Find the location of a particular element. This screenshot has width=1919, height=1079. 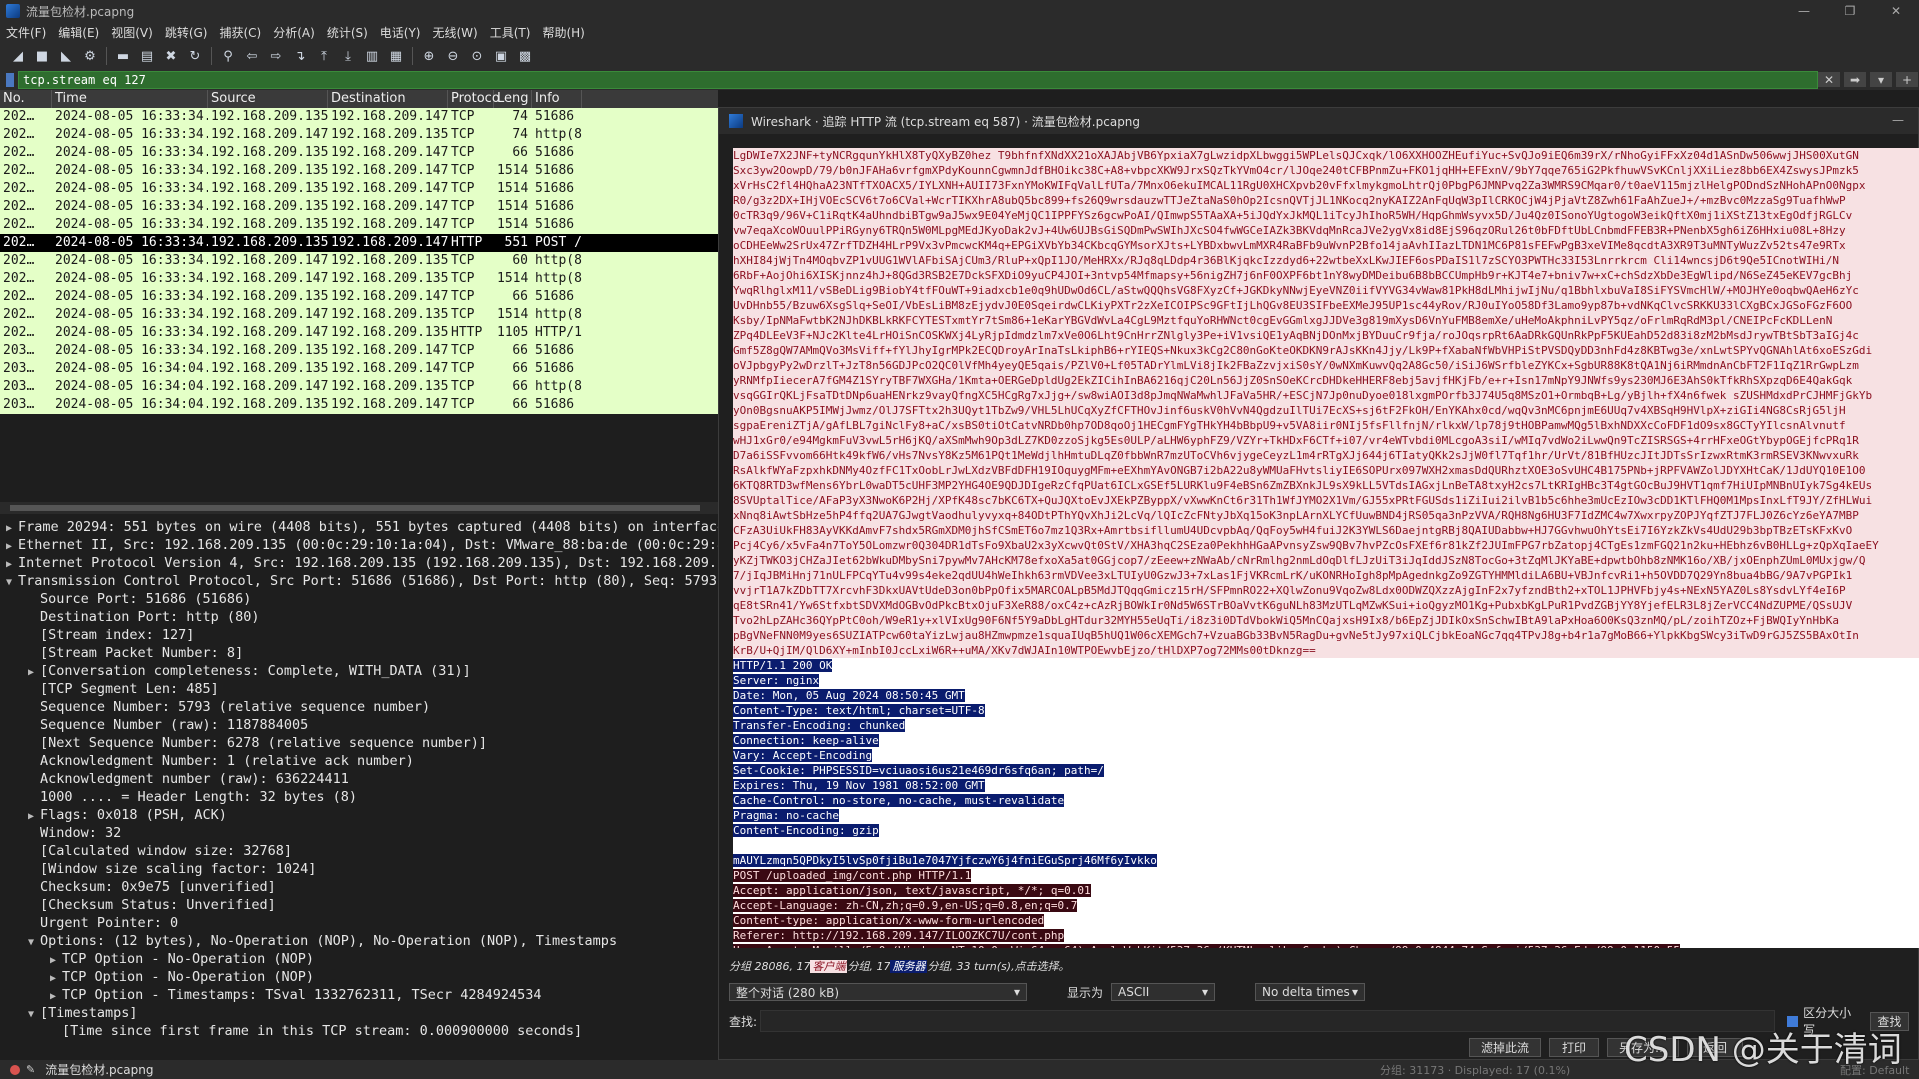

detail-row: [Window size scaling factor: 1024] is located at coordinates (359, 869).